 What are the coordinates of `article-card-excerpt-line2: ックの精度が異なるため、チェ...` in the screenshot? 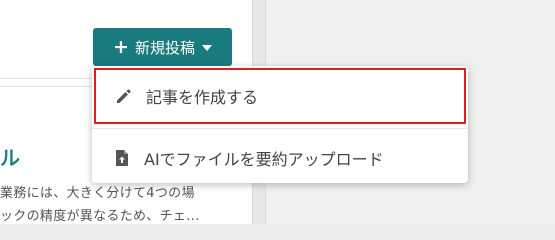 It's located at (100, 216).